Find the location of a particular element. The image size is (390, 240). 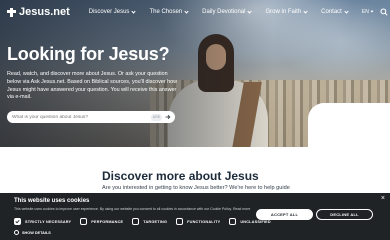

cookie-option-strictly-necessary: STRICTLY NECESSARY is located at coordinates (42, 221).